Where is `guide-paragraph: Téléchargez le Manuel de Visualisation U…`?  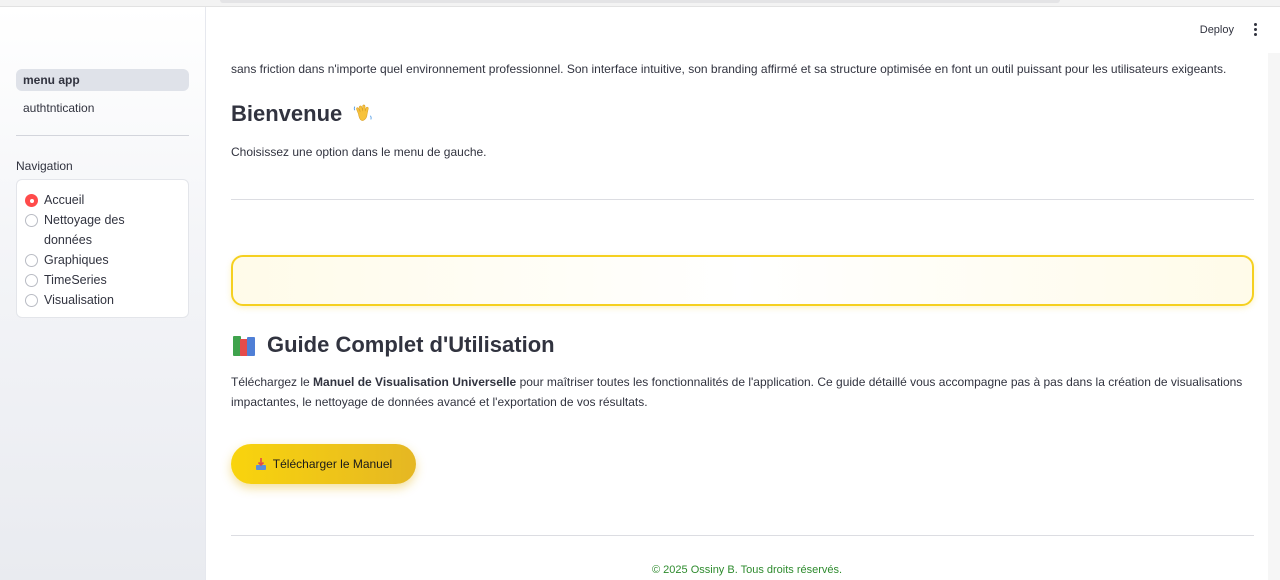
guide-paragraph: Téléchargez le Manuel de Visualisation U… is located at coordinates (737, 392).